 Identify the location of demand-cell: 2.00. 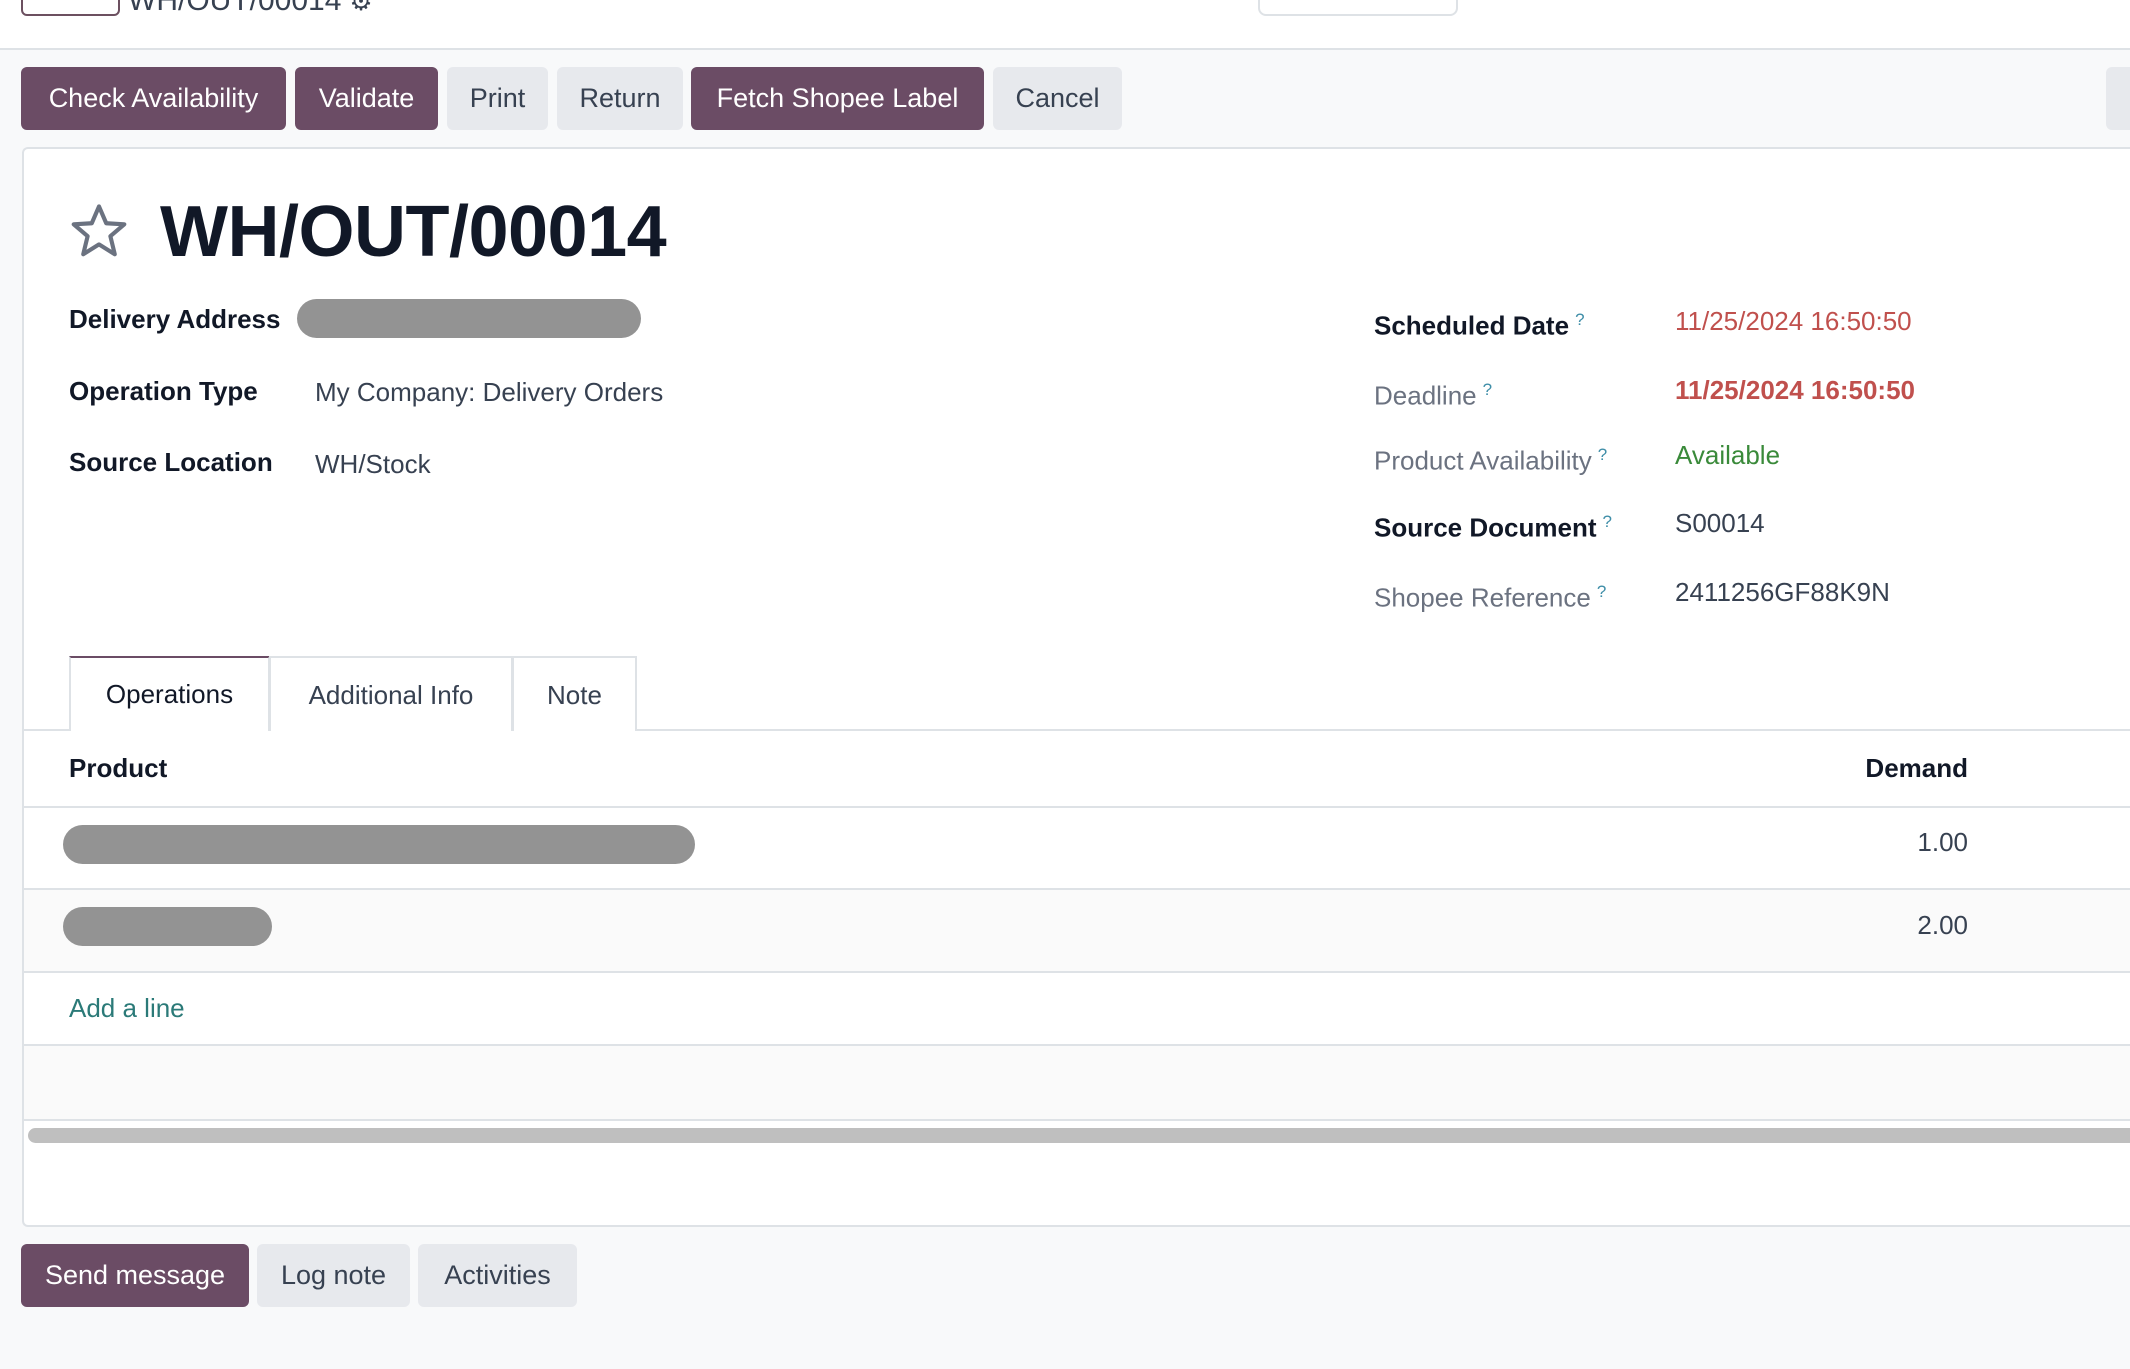
(1942, 925).